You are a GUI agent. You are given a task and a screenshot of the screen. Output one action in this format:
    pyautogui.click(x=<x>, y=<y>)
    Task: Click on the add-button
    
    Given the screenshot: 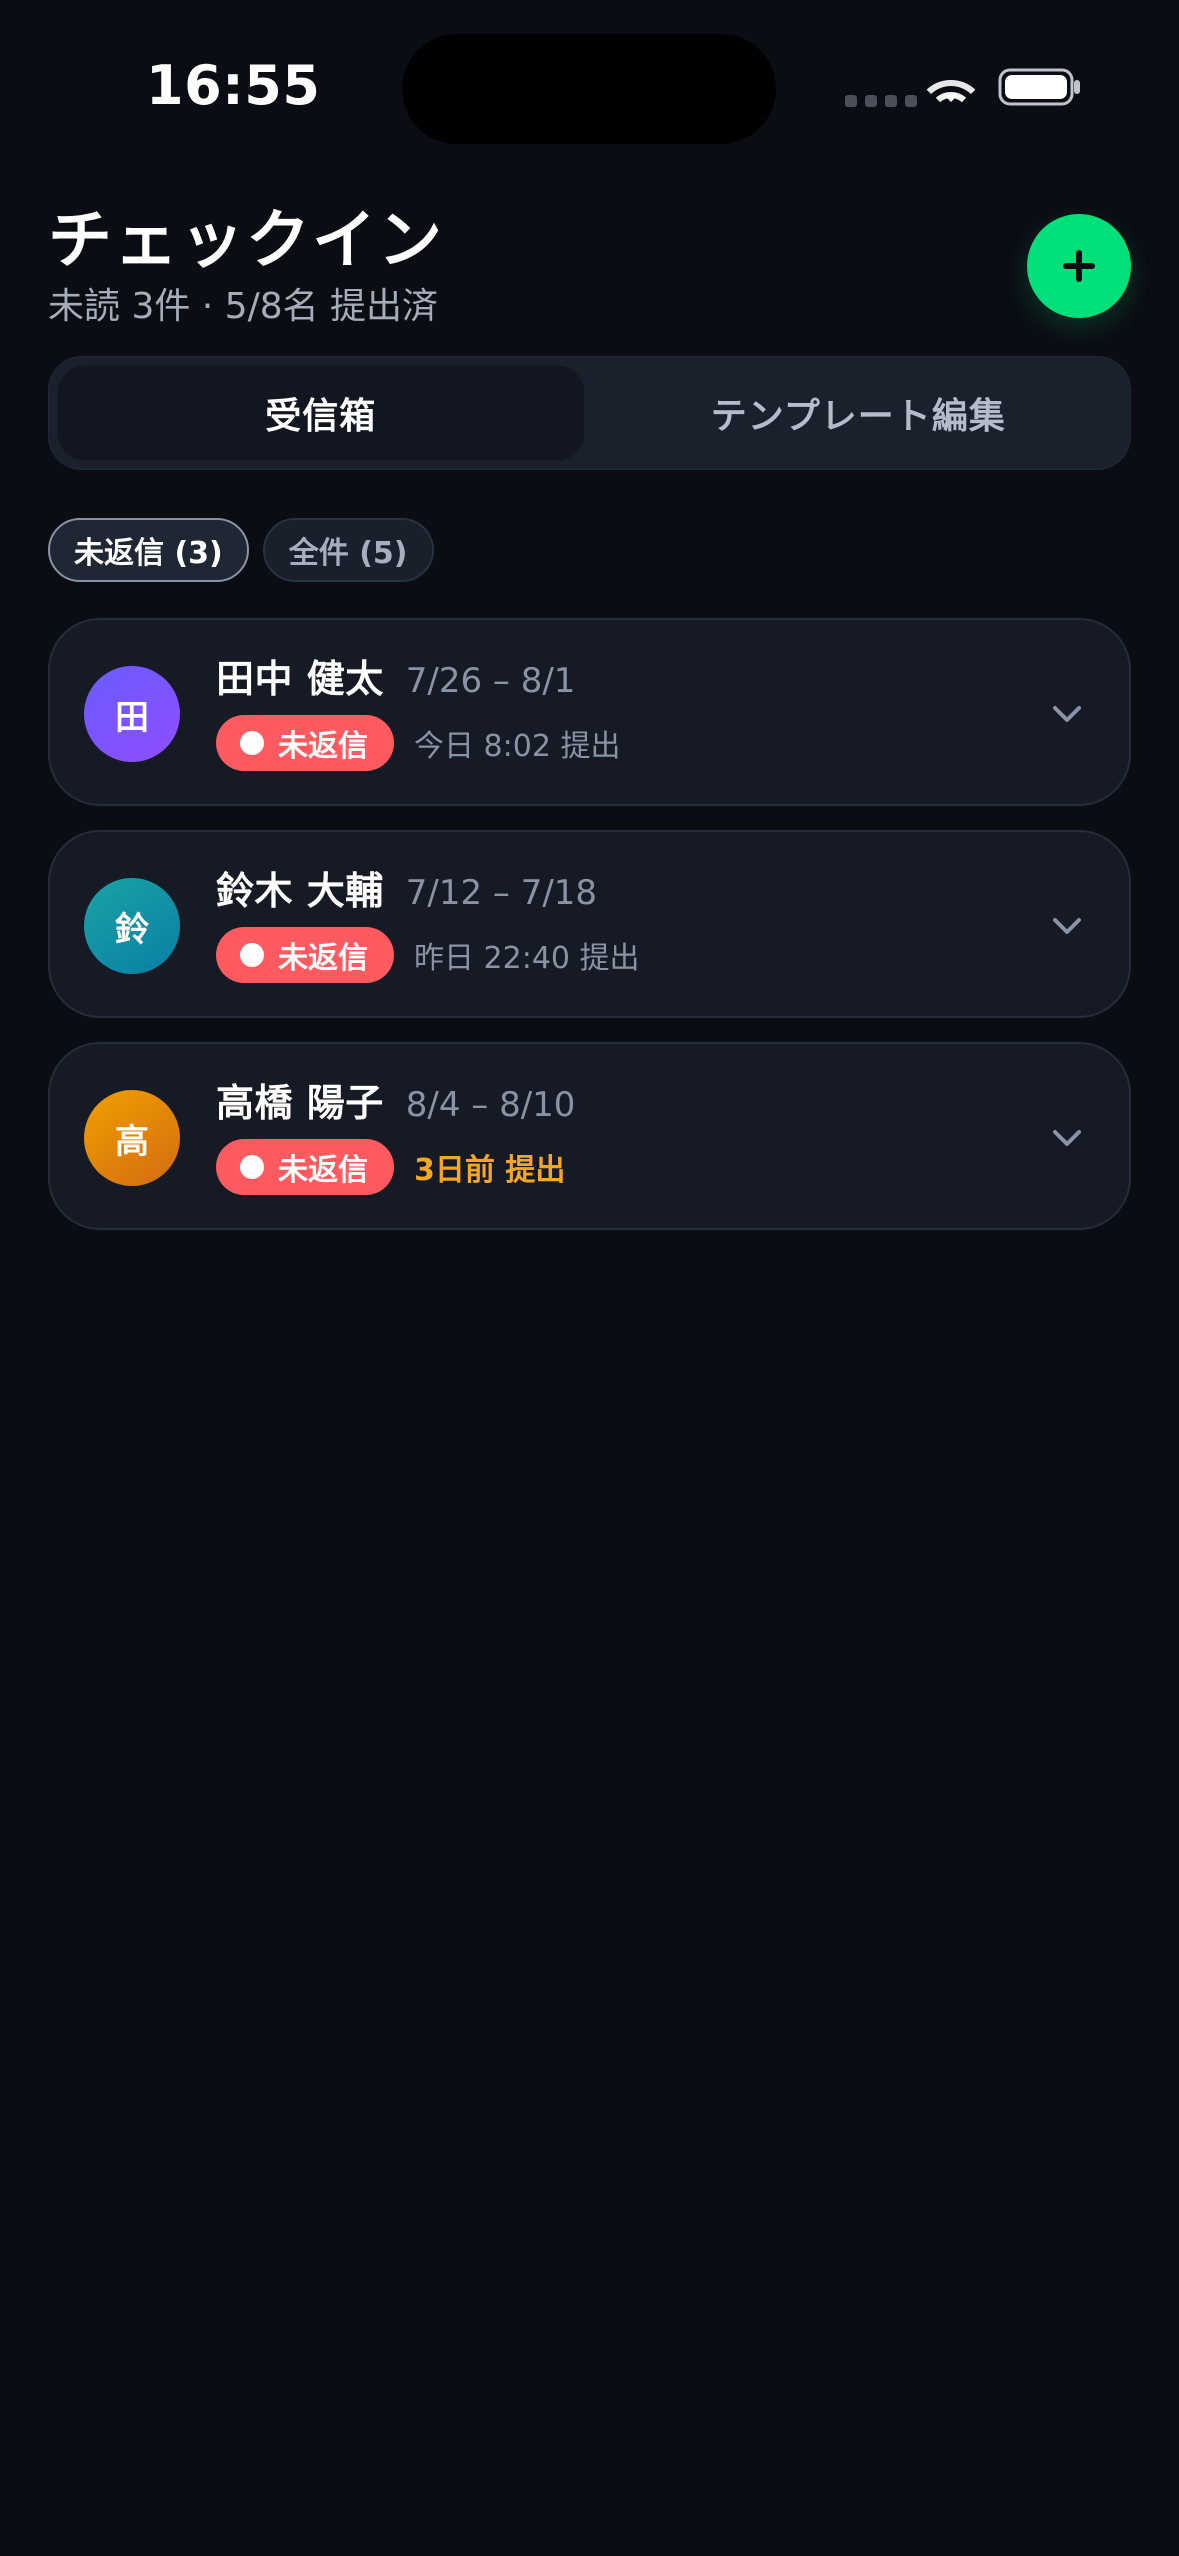 What is the action you would take?
    pyautogui.click(x=1079, y=266)
    